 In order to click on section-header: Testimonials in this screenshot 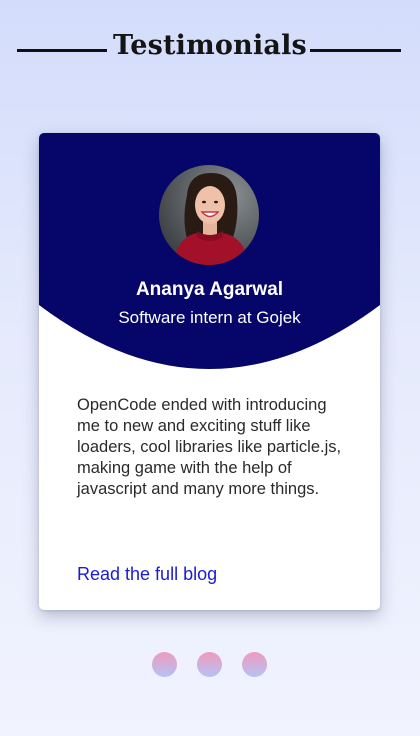, I will do `click(210, 50)`.